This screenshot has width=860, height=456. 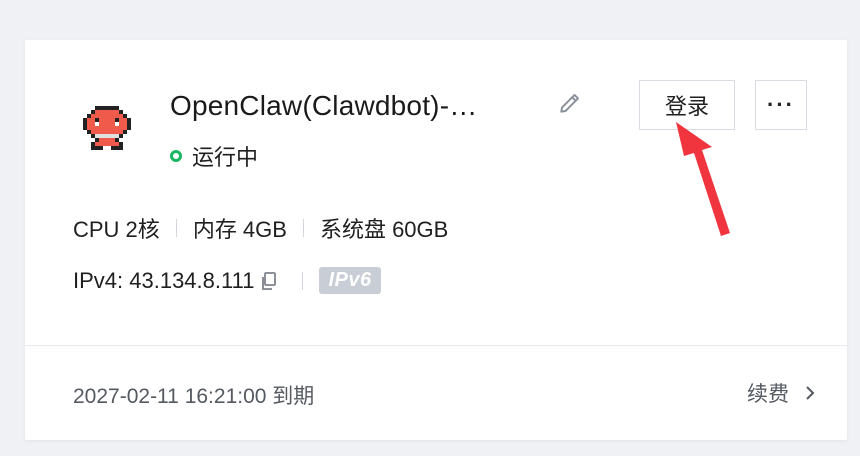 I want to click on ip-row: IPv4: 43.134.8.111 IPv6, so click(x=227, y=280).